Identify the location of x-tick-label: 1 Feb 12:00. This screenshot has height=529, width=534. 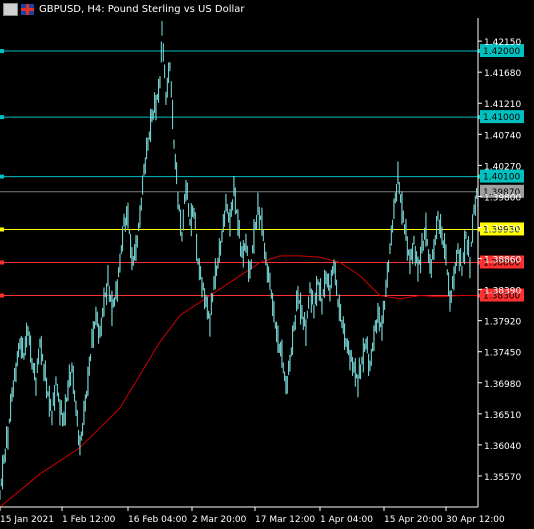
(89, 520).